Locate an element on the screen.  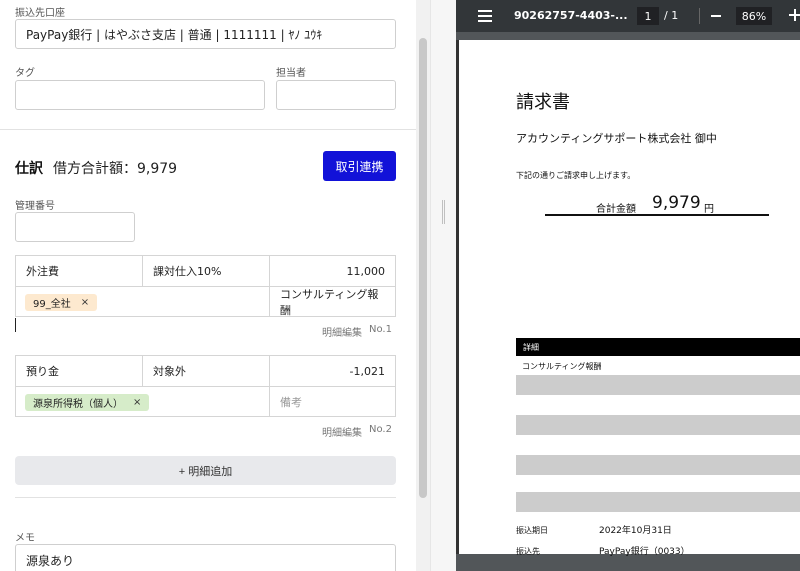
menu-icon is located at coordinates (485, 16).